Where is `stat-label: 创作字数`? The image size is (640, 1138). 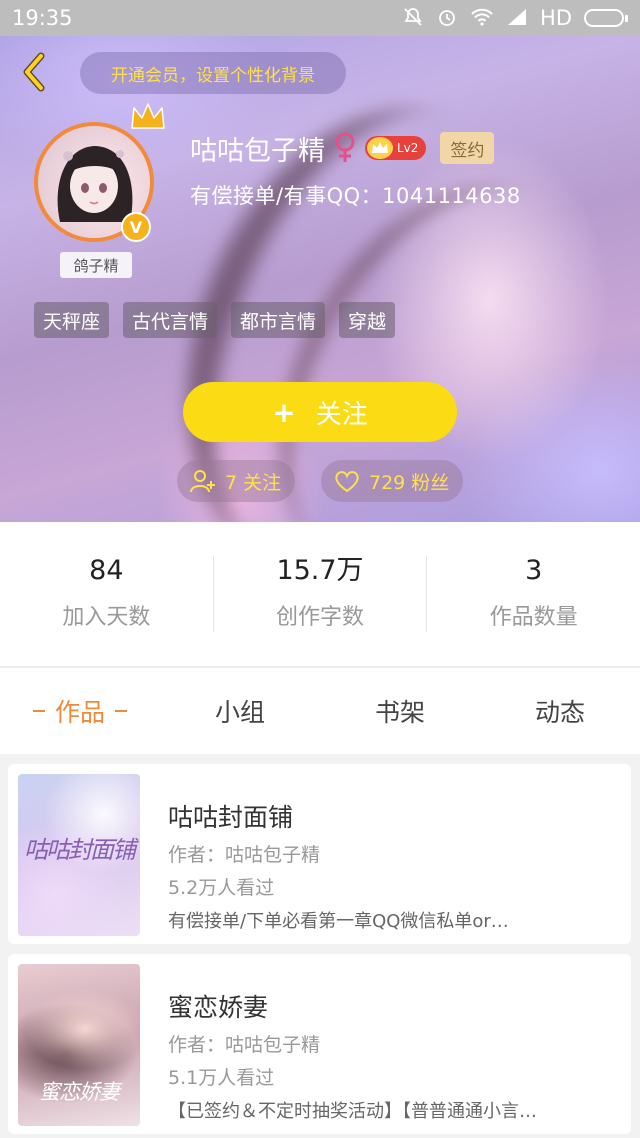
stat-label: 创作字数 is located at coordinates (320, 617).